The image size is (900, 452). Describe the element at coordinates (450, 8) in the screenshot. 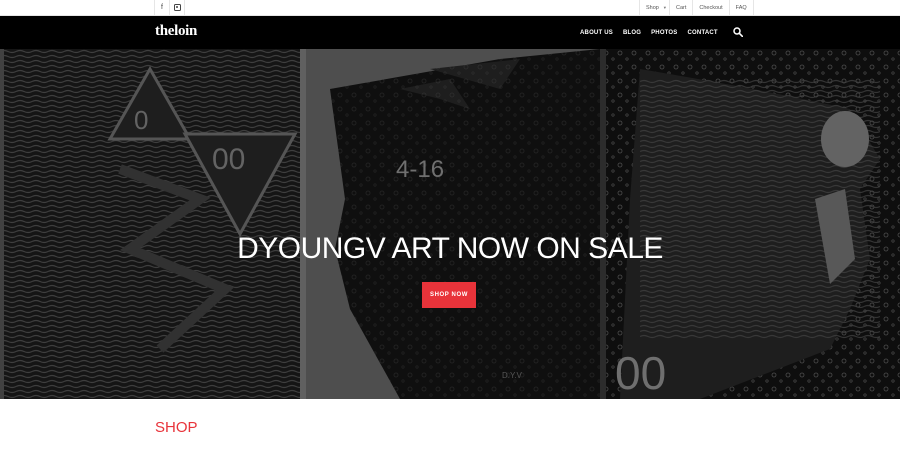

I see `top-utility-bar: f Shop ▼ Cart Checkout FAQ` at that location.